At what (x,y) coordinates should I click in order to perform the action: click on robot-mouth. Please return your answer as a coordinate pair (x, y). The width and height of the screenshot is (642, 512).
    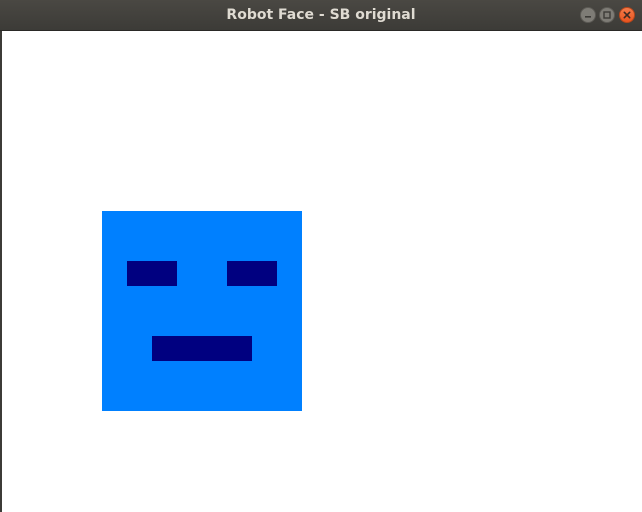
    Looking at the image, I should click on (202, 348).